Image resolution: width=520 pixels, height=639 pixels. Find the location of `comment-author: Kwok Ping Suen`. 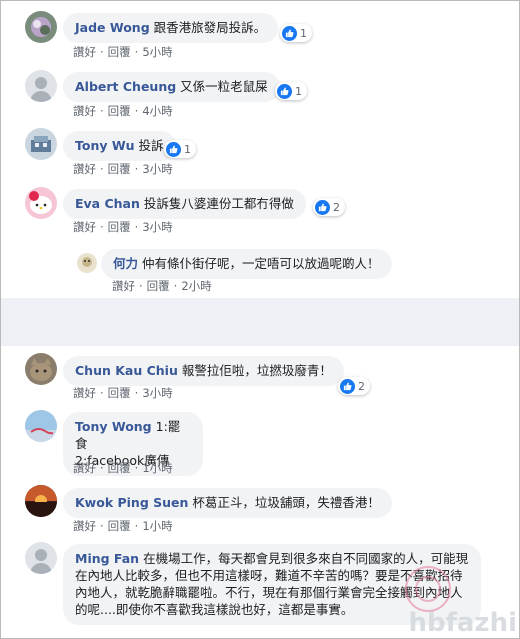

comment-author: Kwok Ping Suen is located at coordinates (131, 502).